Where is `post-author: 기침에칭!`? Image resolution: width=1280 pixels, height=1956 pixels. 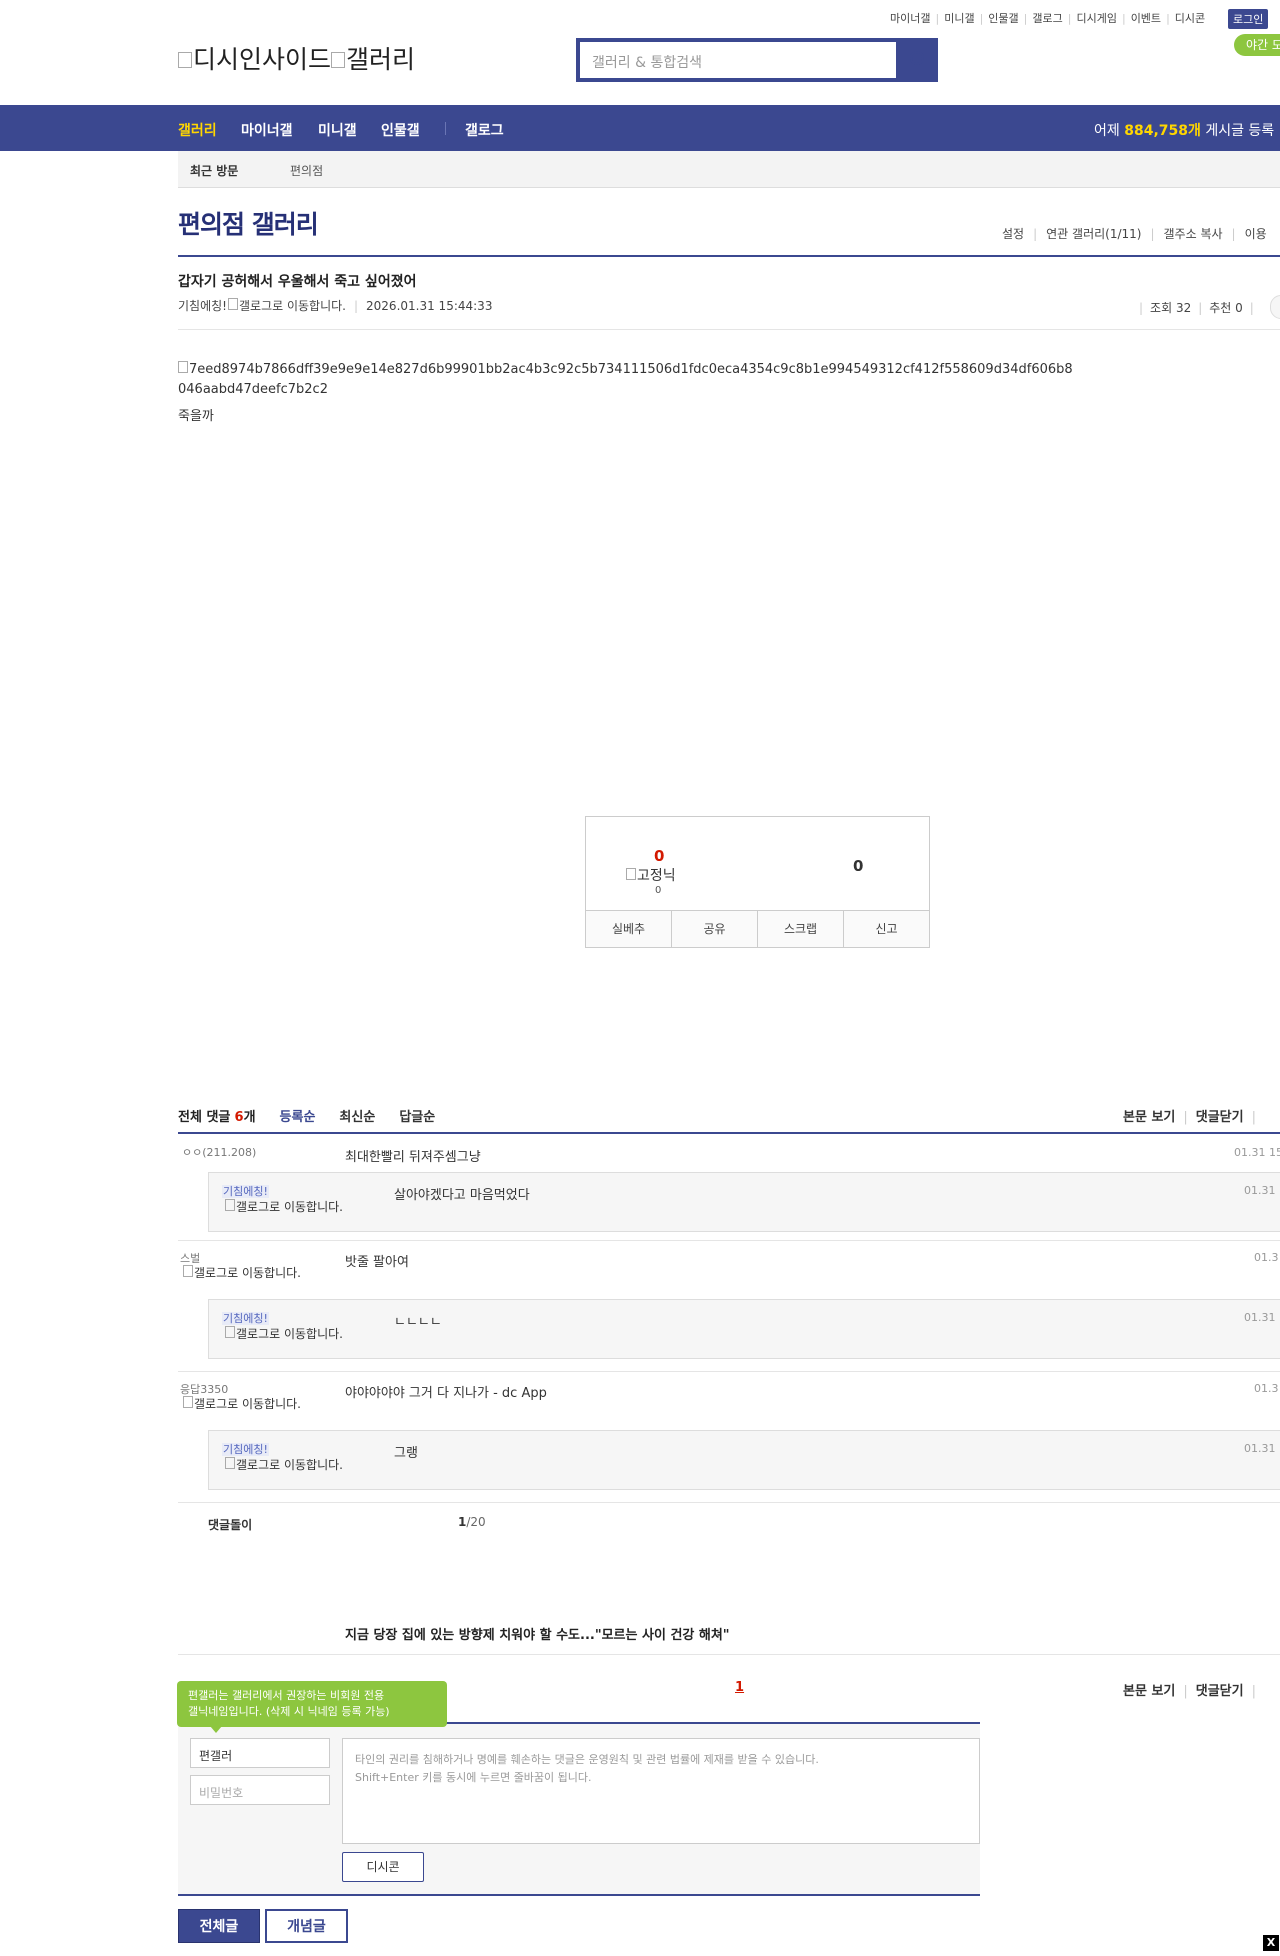
post-author: 기침에칭! is located at coordinates (202, 306).